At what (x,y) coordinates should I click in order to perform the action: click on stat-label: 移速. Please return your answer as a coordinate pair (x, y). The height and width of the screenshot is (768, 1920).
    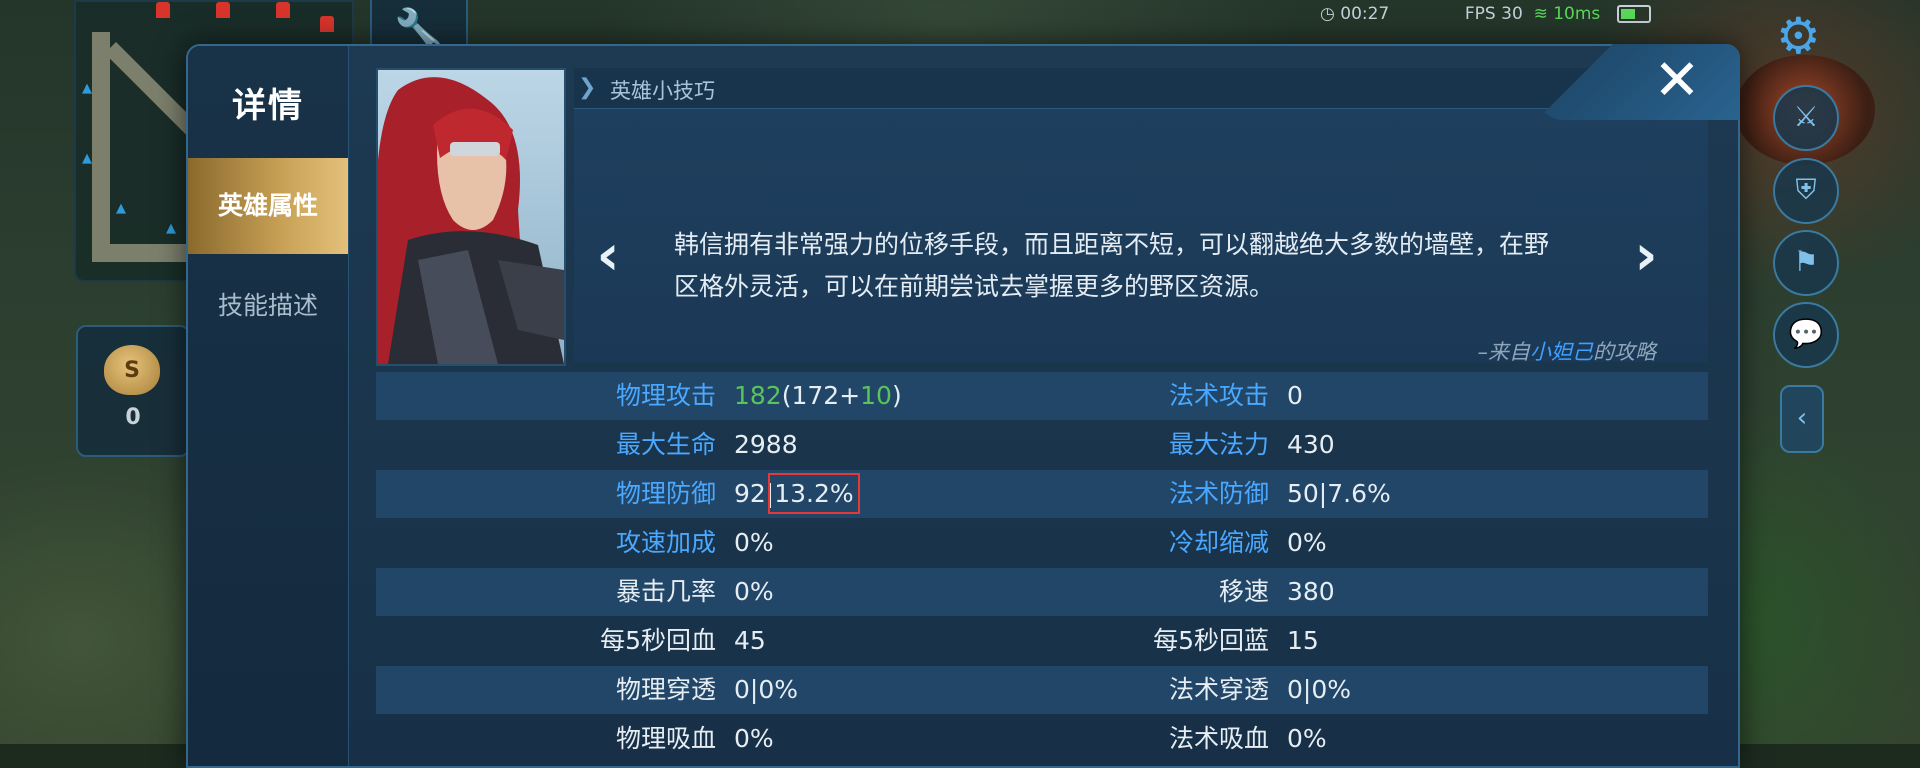
    Looking at the image, I should click on (1243, 591).